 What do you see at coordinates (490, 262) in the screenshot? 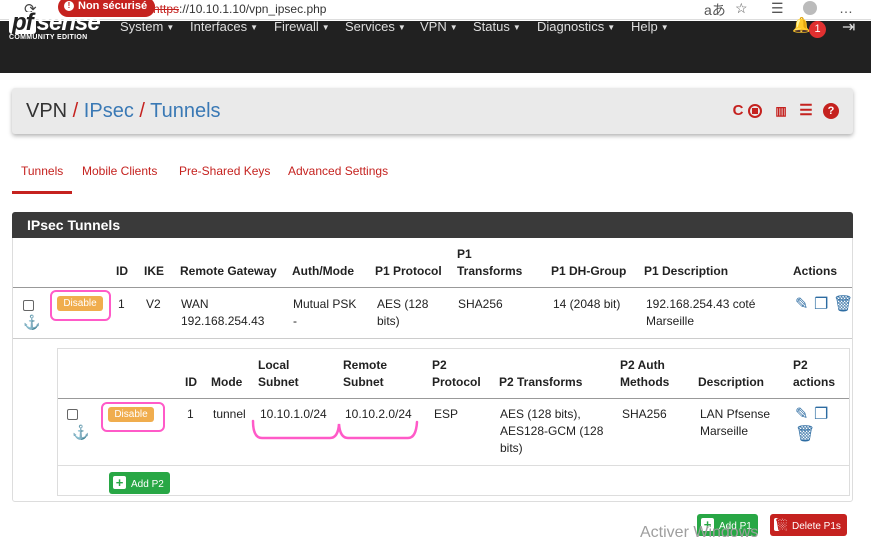
I see `col-p1-transforms: P1 Transforms` at bounding box center [490, 262].